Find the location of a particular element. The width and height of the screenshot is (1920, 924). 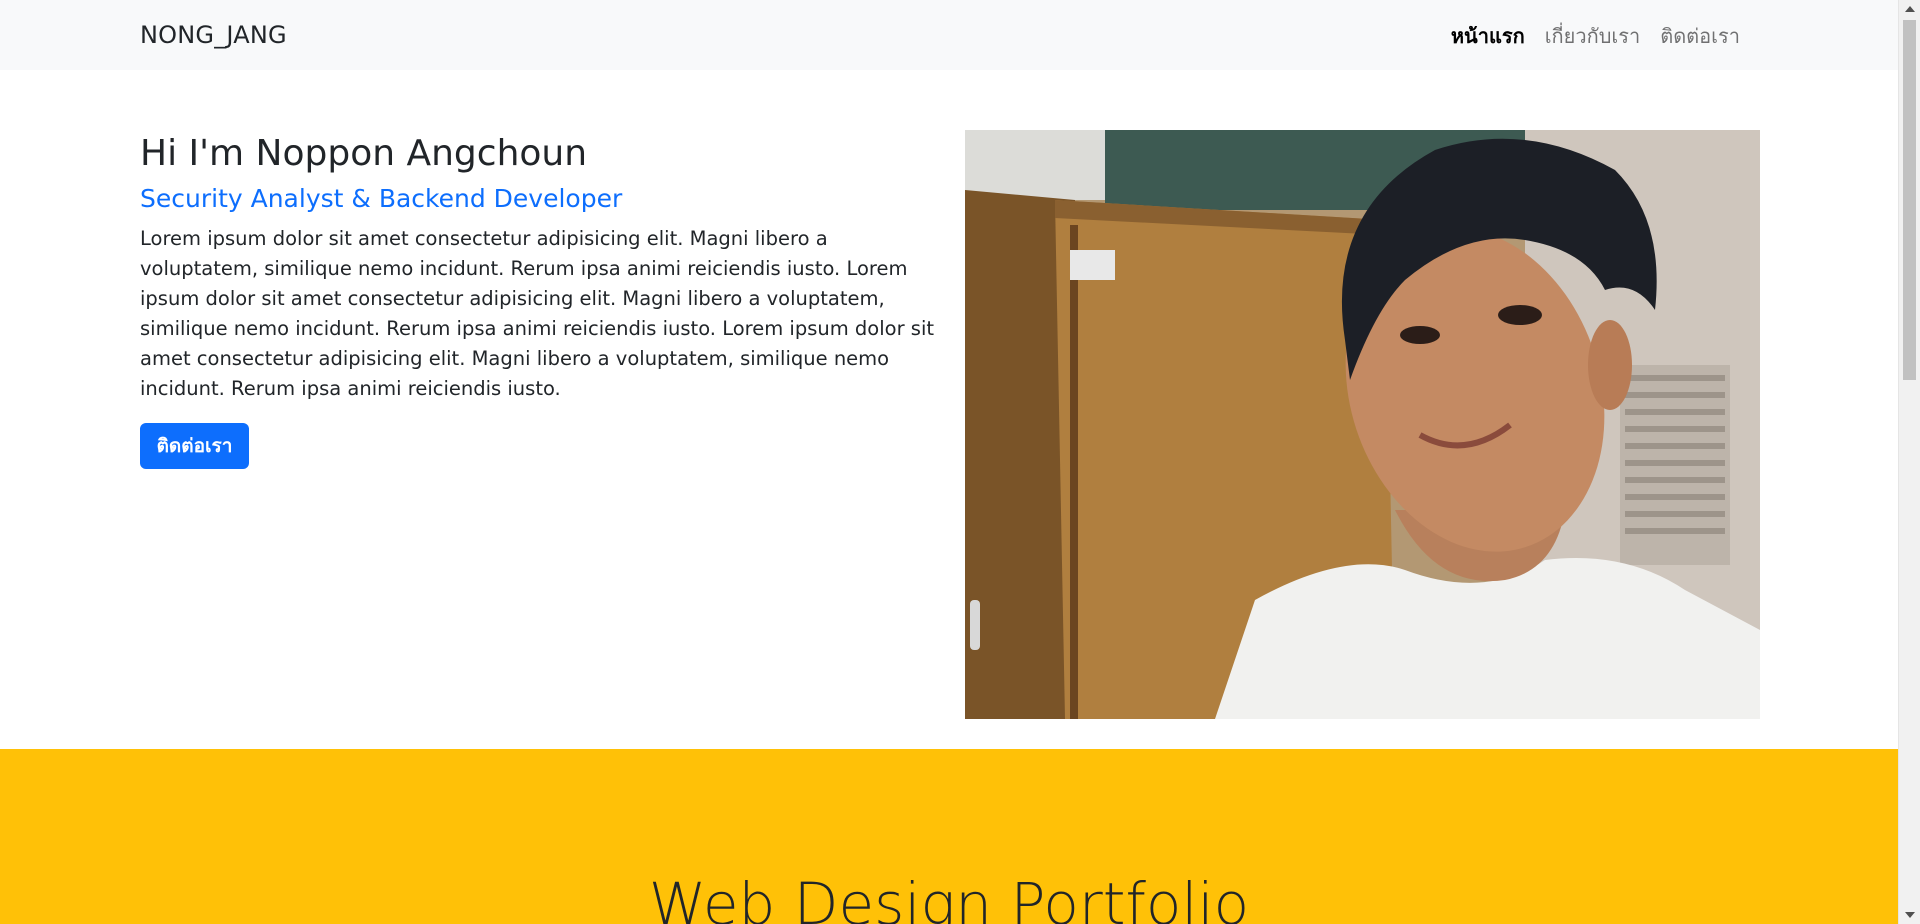

scroll-up-icon is located at coordinates (1910, 9).